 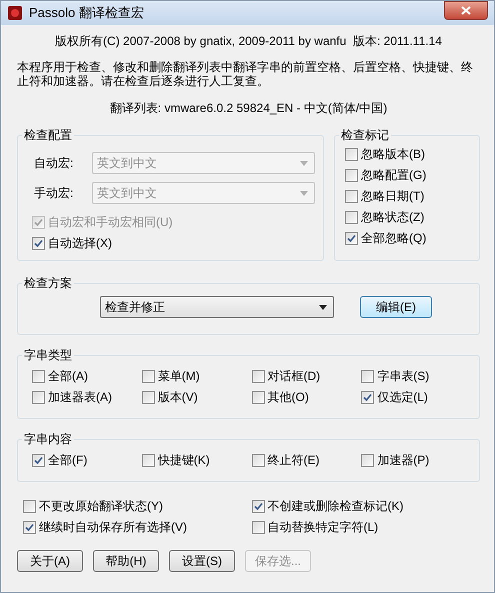 What do you see at coordinates (68, 376) in the screenshot?
I see `checkbox-label: 全部(A)` at bounding box center [68, 376].